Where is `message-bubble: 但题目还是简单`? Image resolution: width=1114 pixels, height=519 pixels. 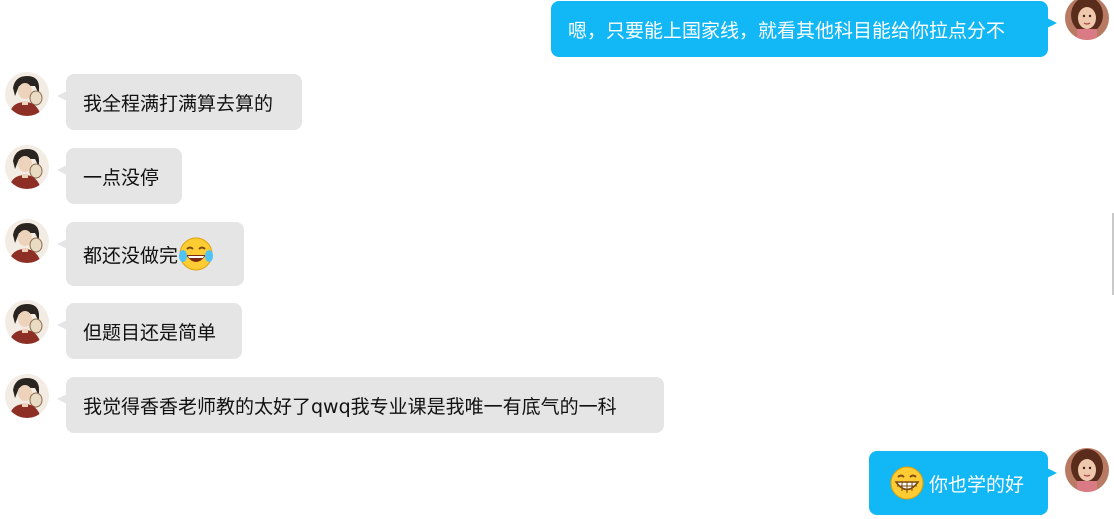
message-bubble: 但题目还是简单 is located at coordinates (154, 331).